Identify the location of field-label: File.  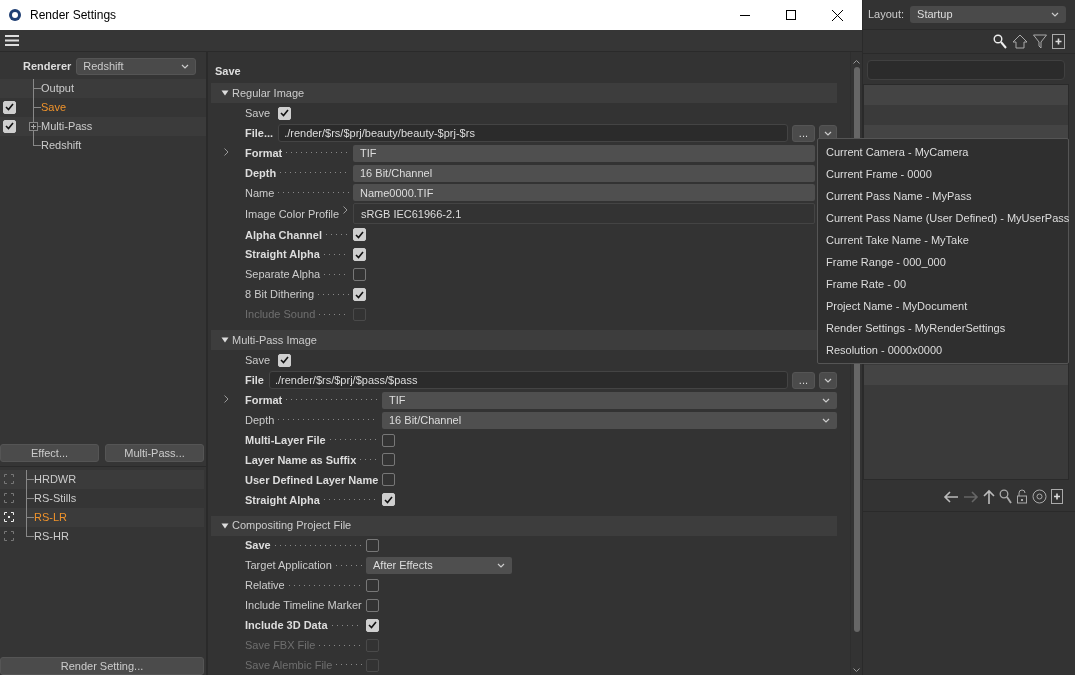
(254, 380).